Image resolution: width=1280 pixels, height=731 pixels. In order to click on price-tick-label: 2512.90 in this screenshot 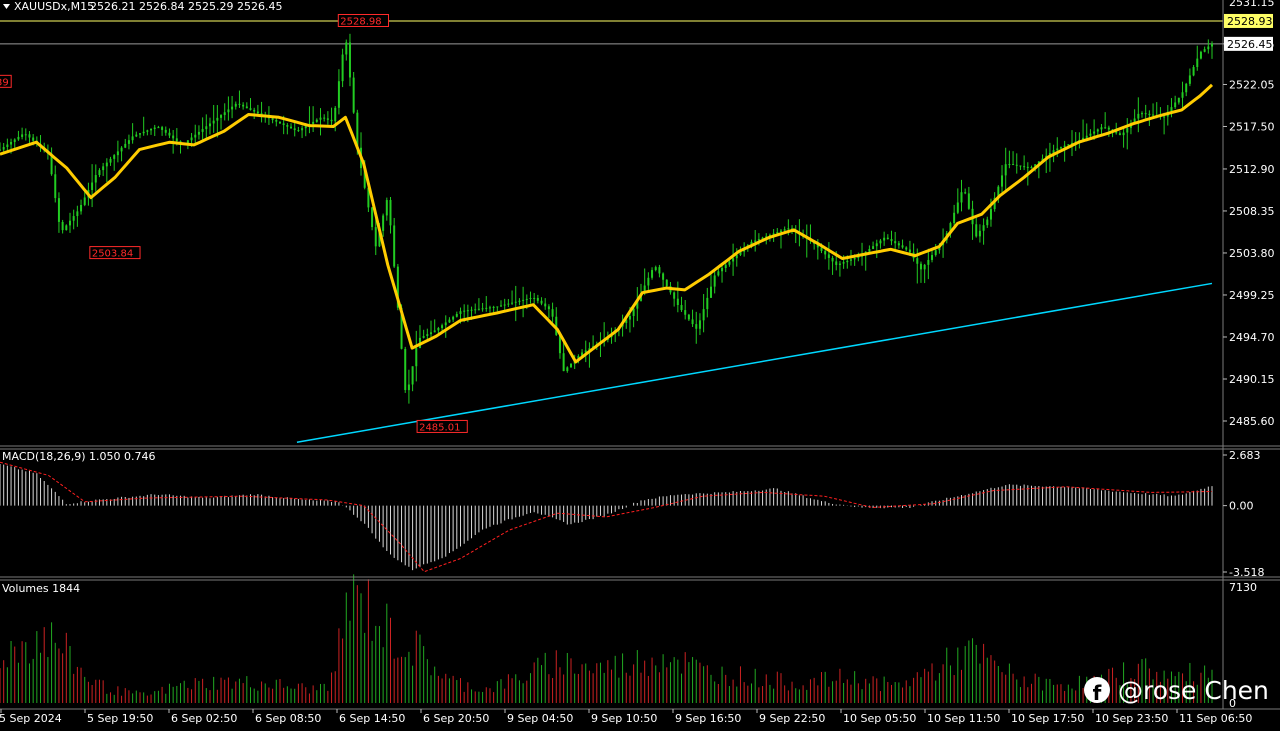, I will do `click(1252, 169)`.